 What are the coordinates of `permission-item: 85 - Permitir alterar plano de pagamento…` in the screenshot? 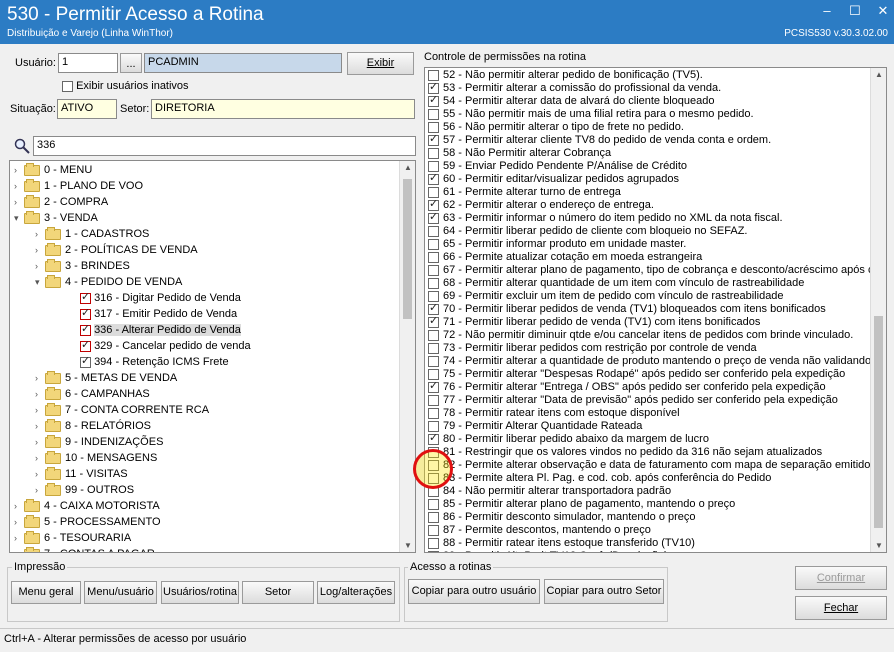 It's located at (581, 504).